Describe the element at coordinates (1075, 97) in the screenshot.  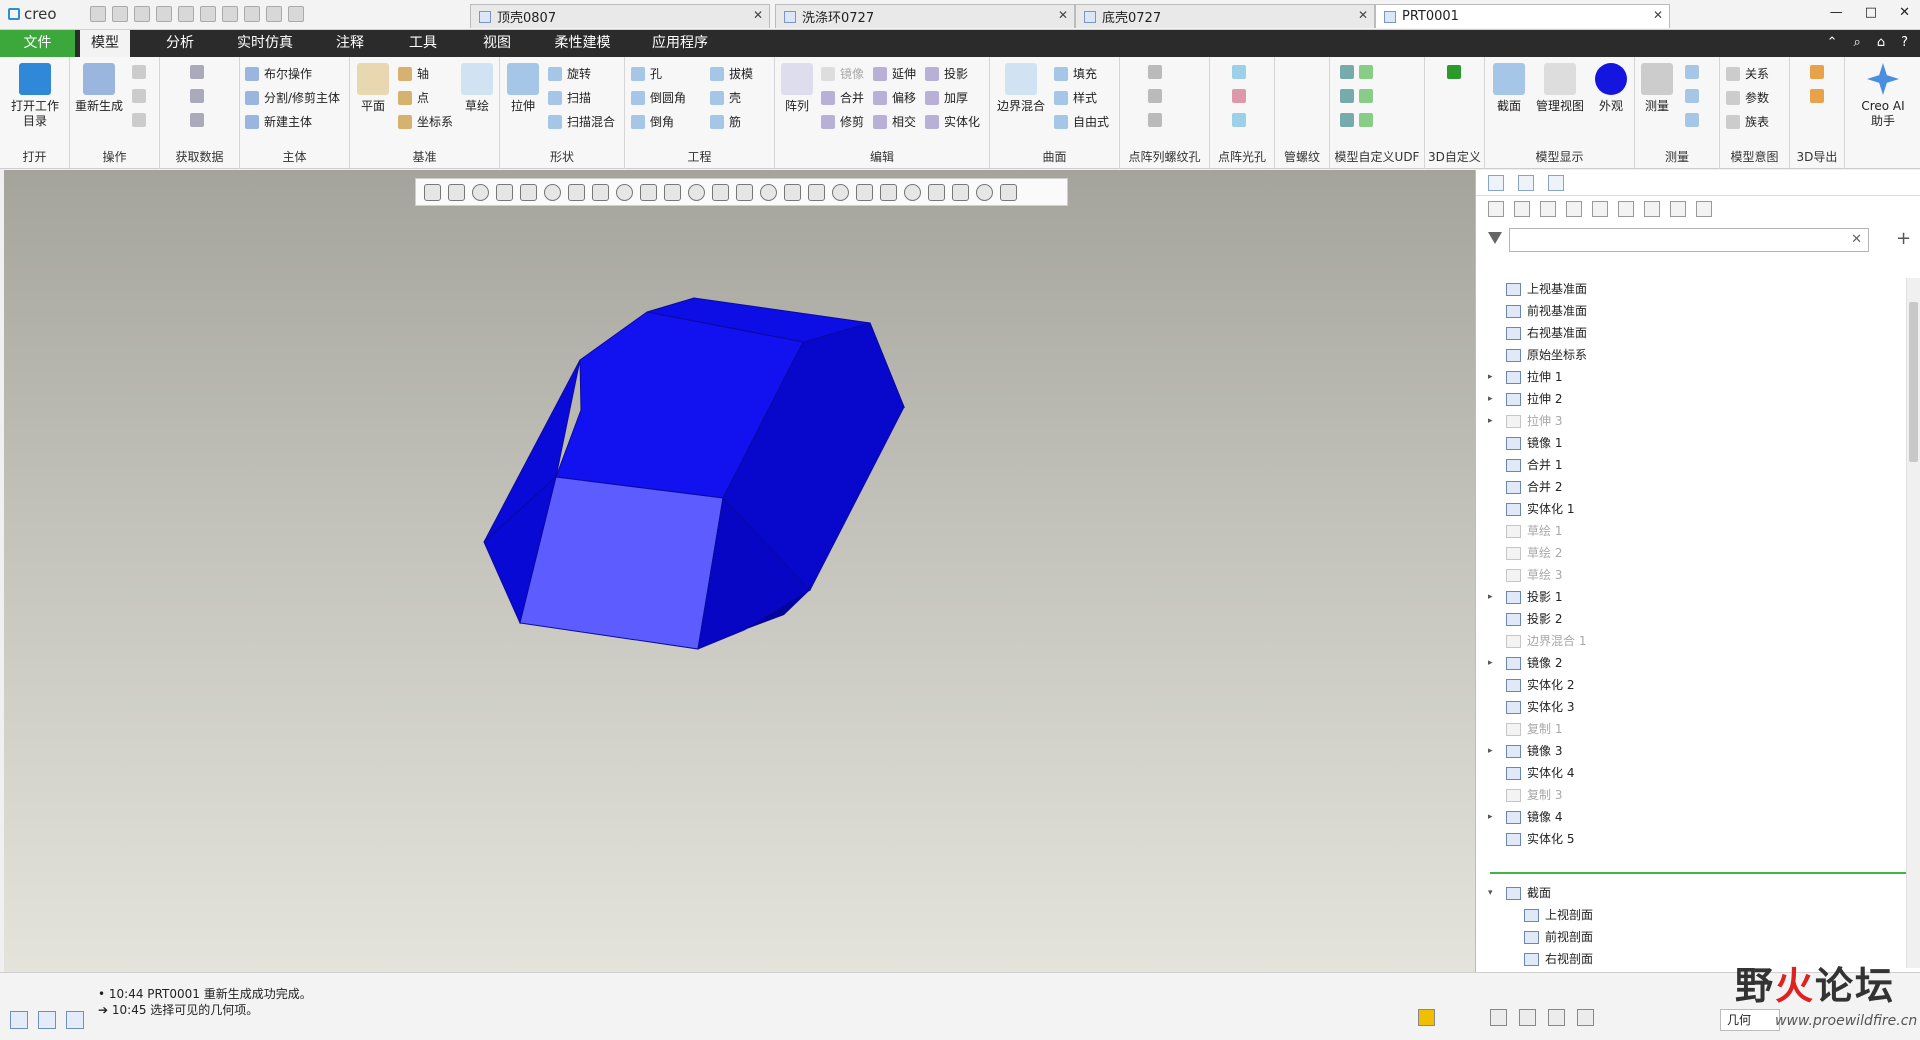
I see `style-button: 样式` at that location.